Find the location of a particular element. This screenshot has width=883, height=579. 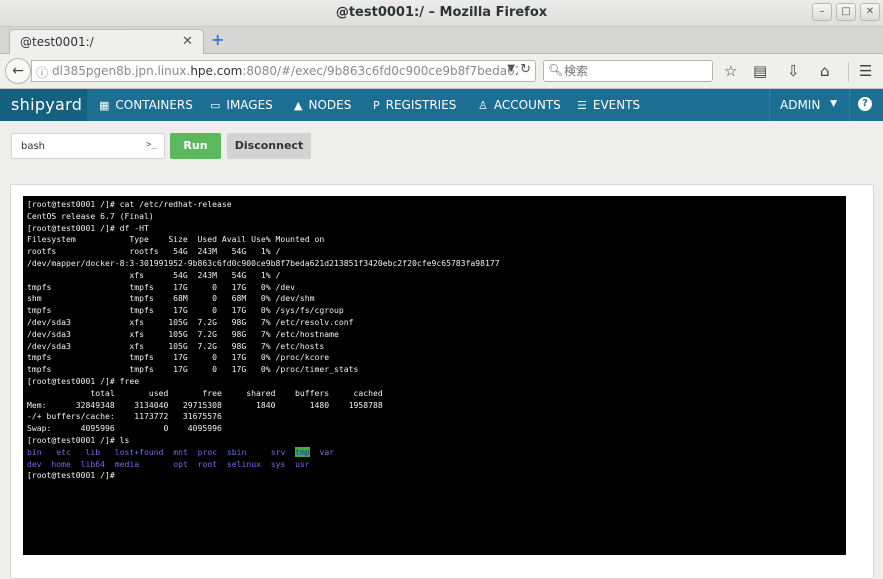

tab-strip: @test0001:/ ✕ + is located at coordinates (441, 41).